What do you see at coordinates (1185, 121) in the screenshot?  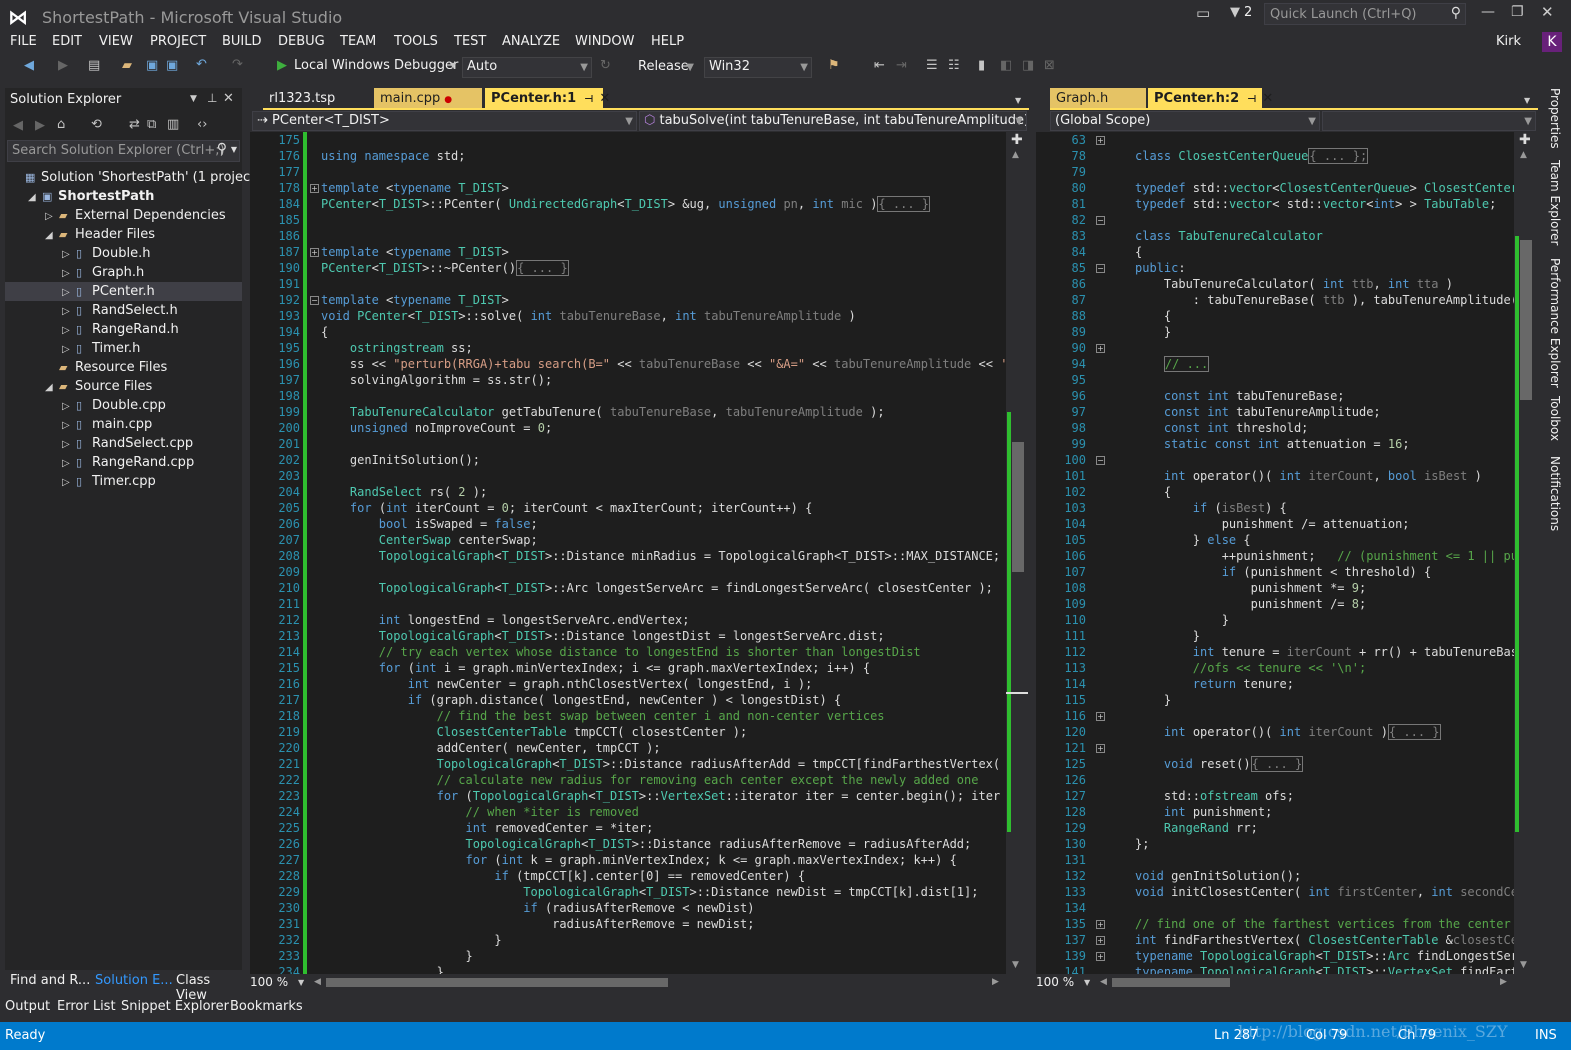 I see `scope-dropdown: (Global Scope) ▼` at bounding box center [1185, 121].